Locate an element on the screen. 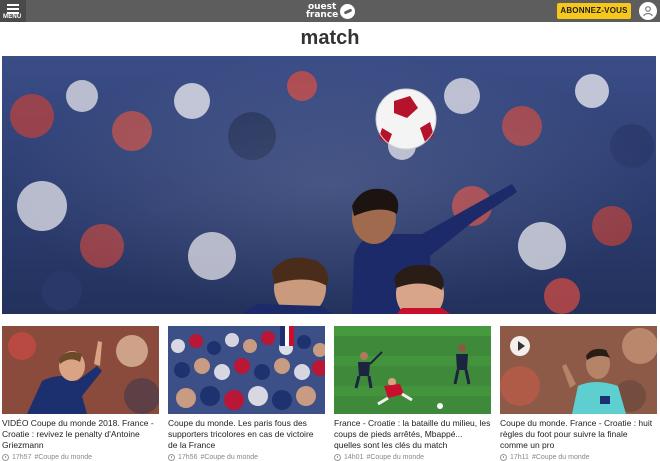 The width and height of the screenshot is (660, 461). article-time: 14h01 is located at coordinates (354, 457).